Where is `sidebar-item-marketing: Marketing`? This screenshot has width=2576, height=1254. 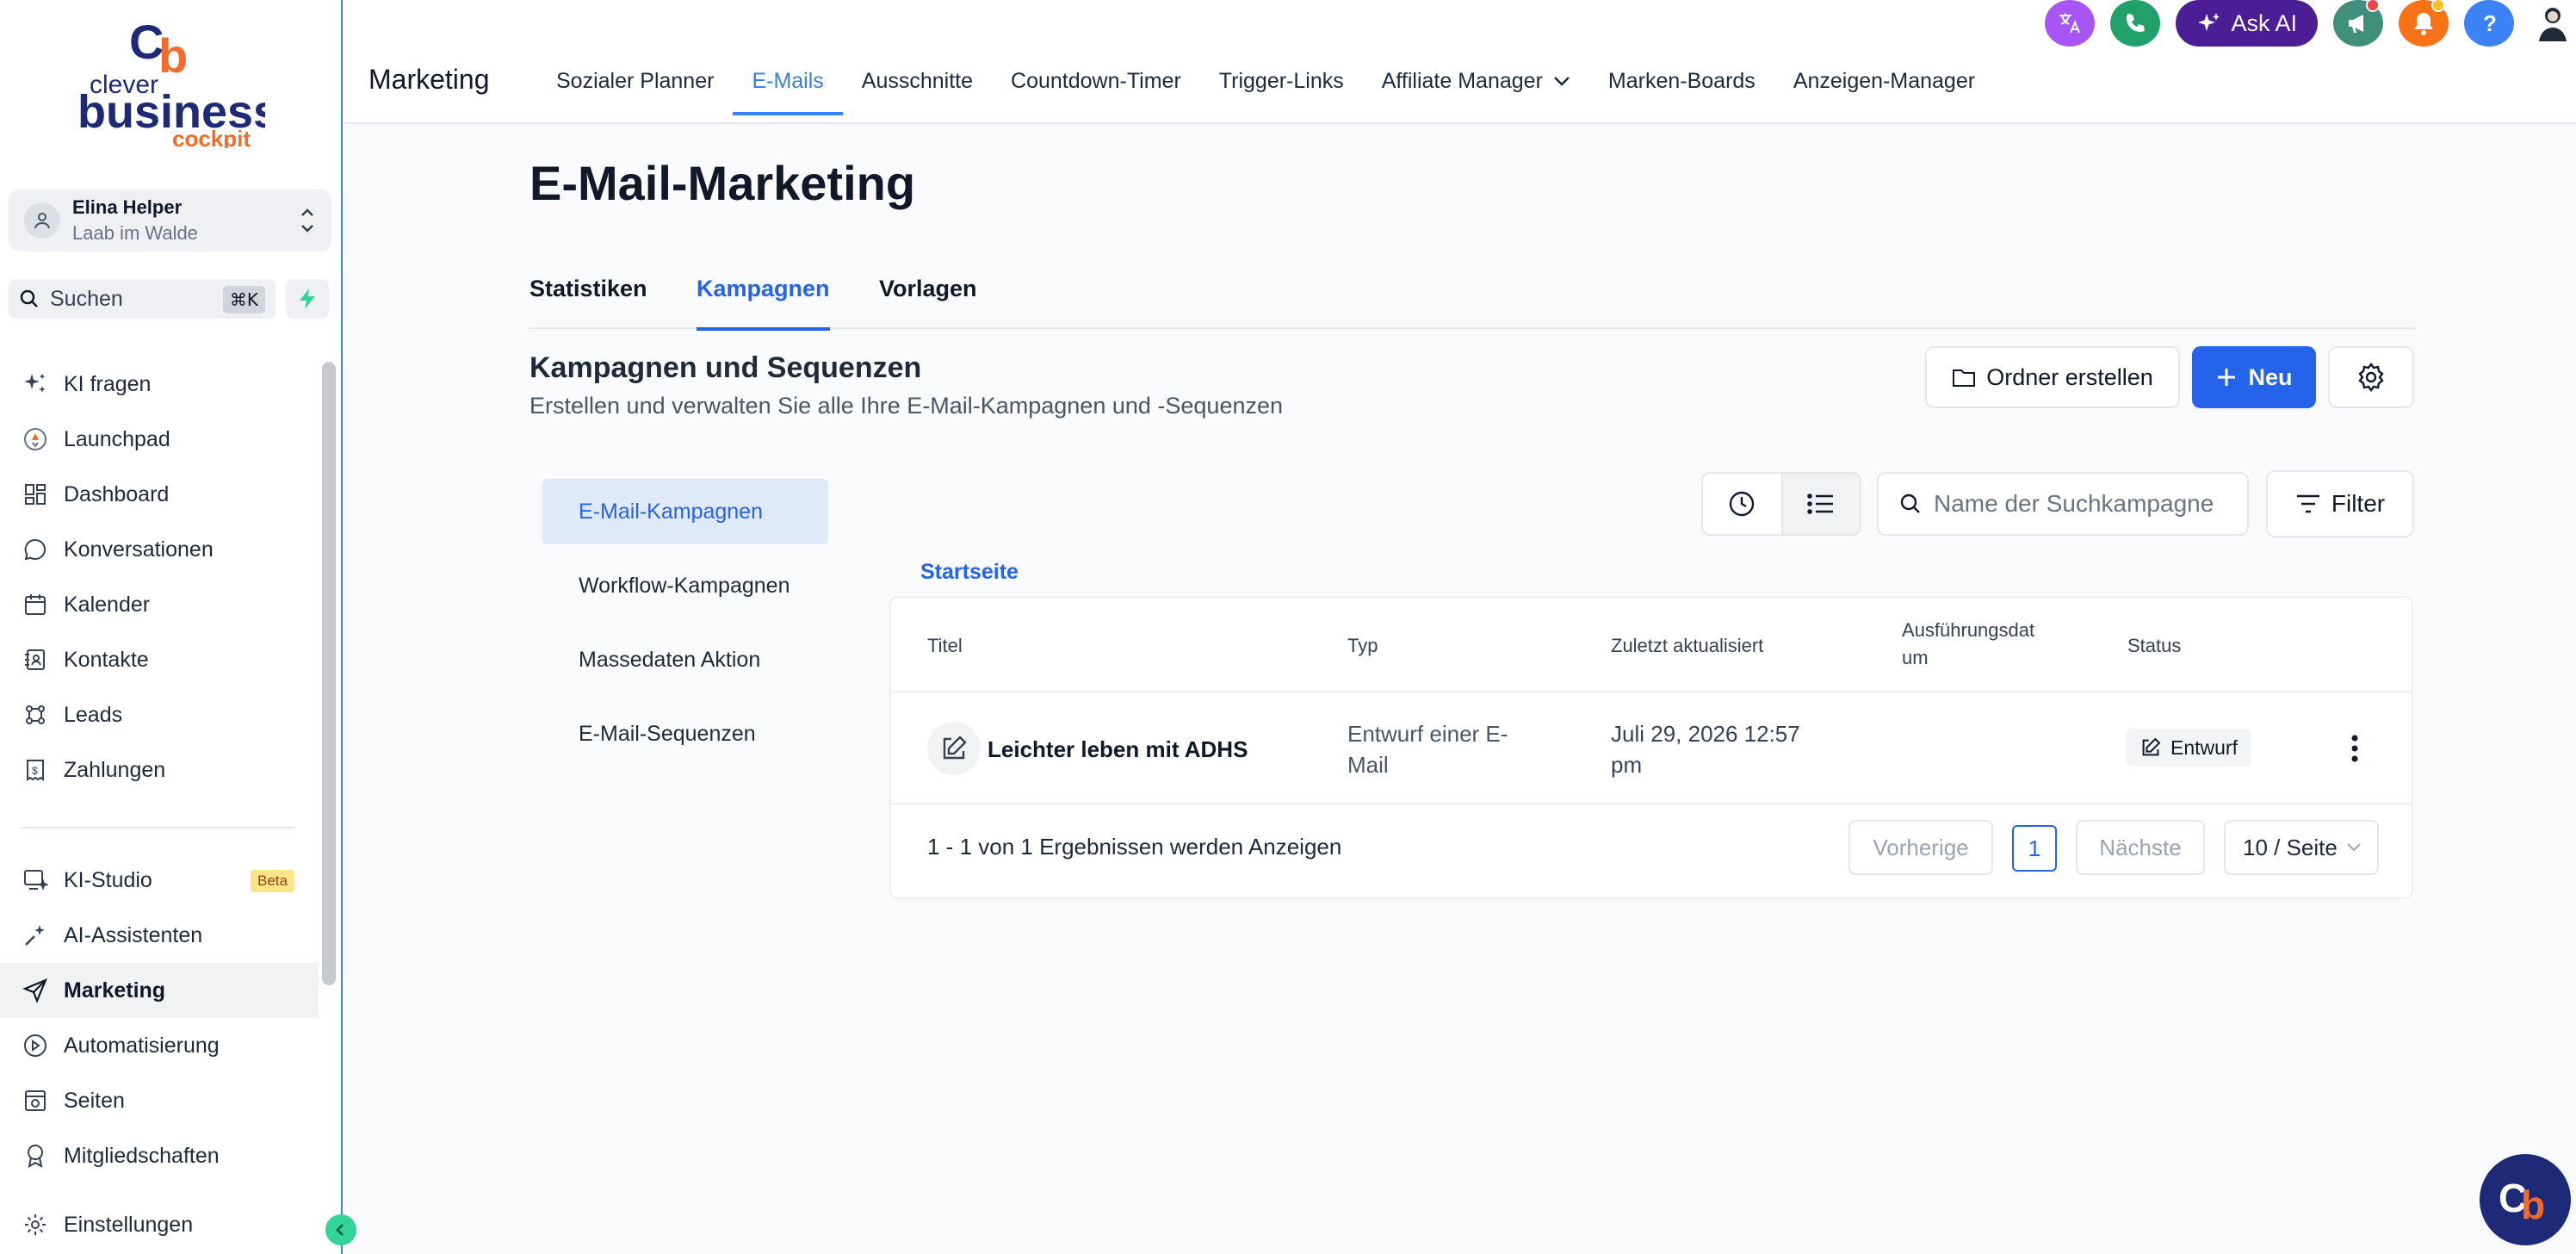 sidebar-item-marketing: Marketing is located at coordinates (159, 990).